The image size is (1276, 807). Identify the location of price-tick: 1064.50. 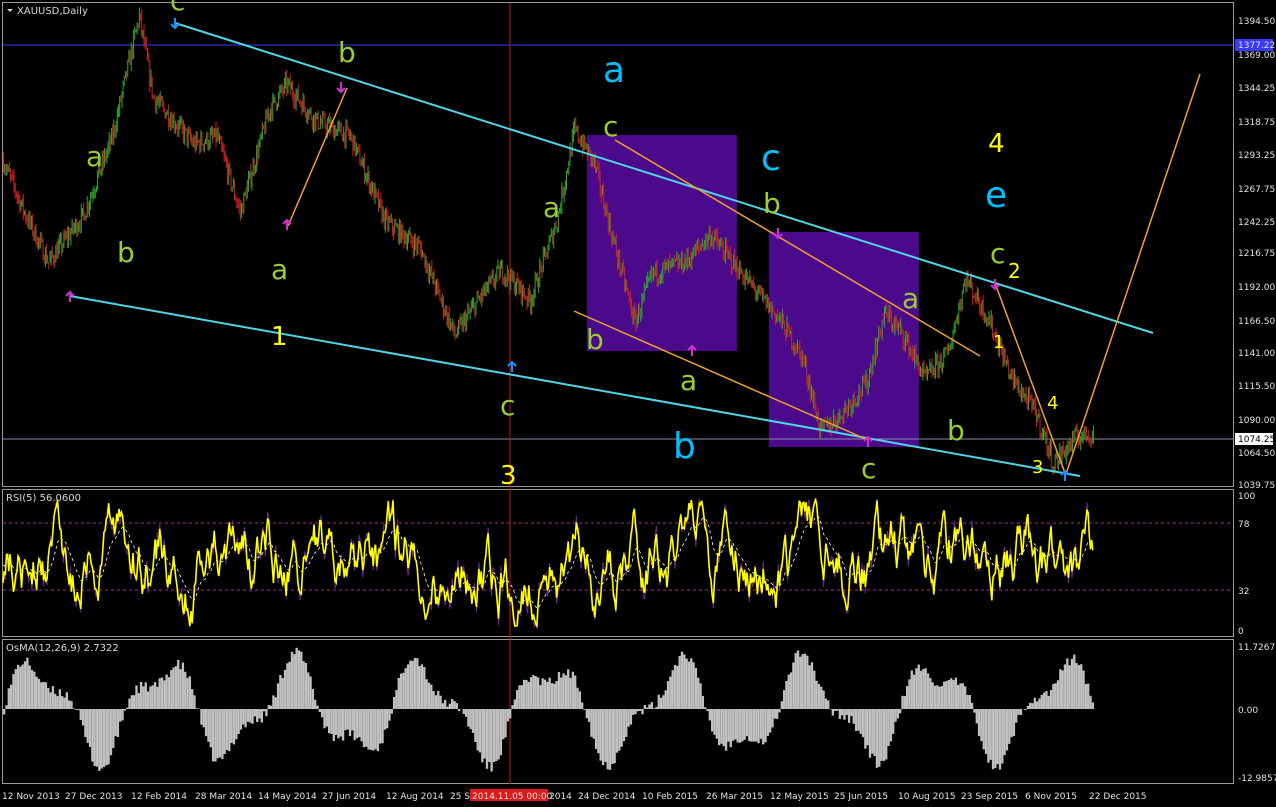
(1256, 454).